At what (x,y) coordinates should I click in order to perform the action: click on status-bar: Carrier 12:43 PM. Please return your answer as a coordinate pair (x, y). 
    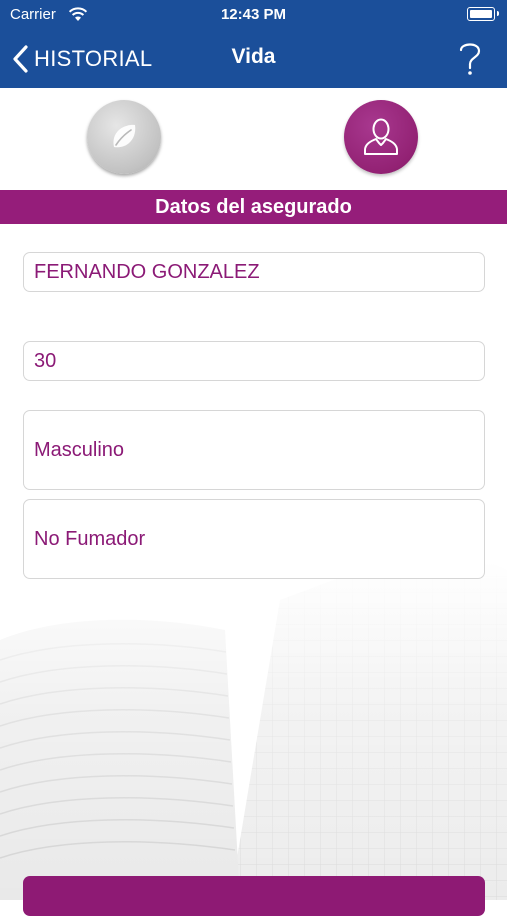
    Looking at the image, I should click on (253, 15).